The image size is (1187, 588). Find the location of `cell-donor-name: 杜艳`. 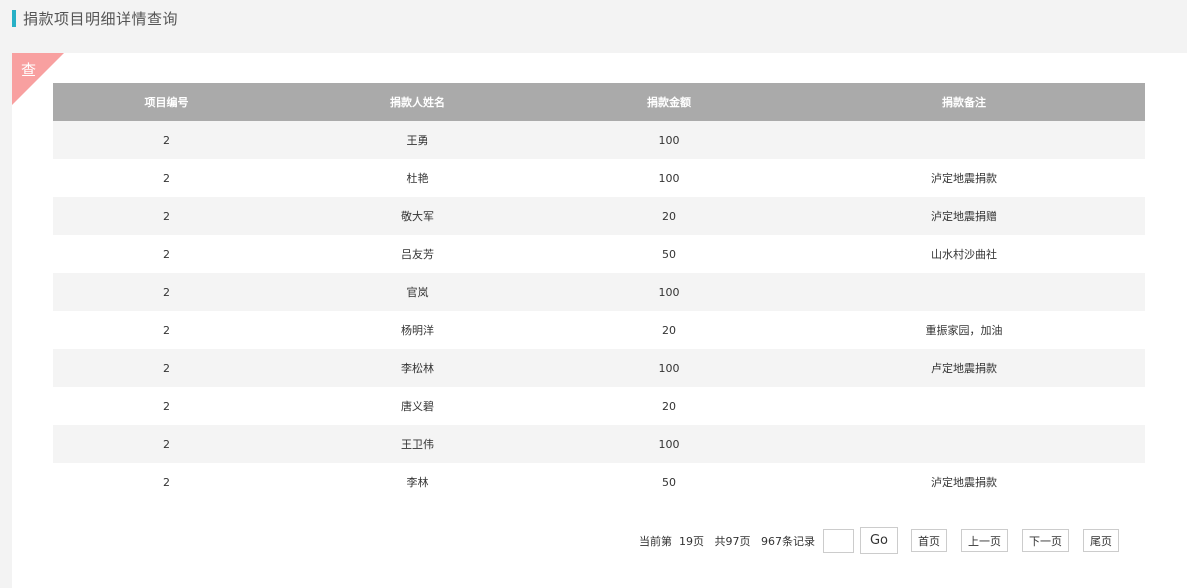

cell-donor-name: 杜艳 is located at coordinates (417, 178).